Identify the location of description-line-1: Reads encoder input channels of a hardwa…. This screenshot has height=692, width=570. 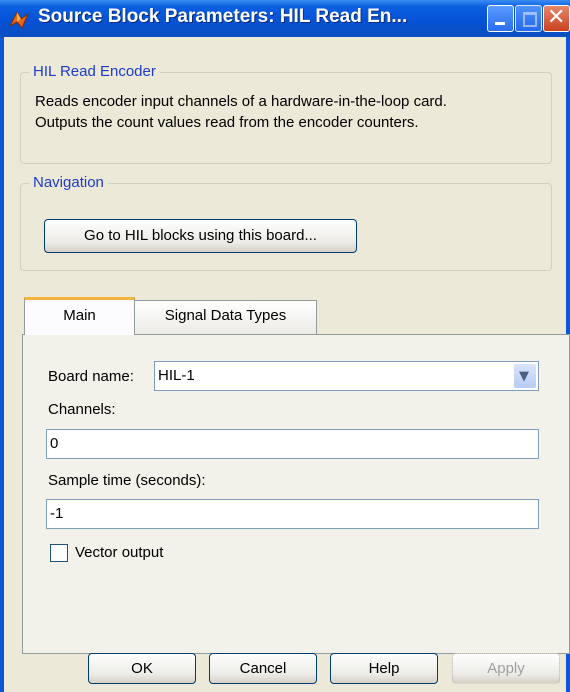
(241, 101).